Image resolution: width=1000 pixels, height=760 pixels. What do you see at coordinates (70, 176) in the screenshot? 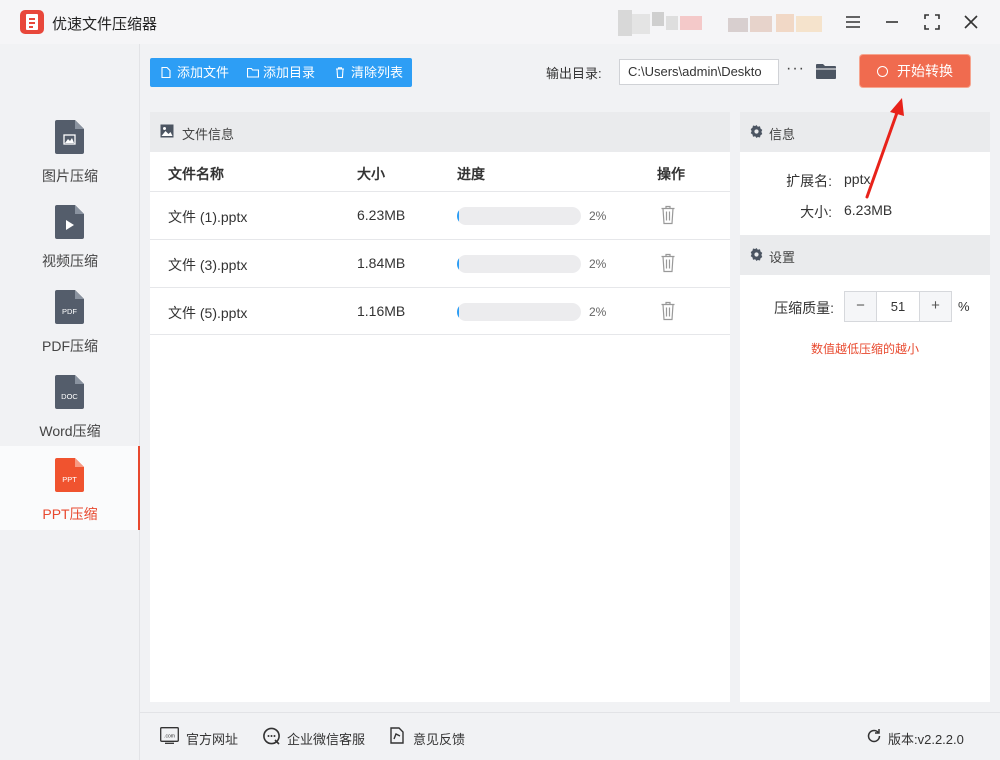
I see `sidebar-item-label: 图片压缩` at bounding box center [70, 176].